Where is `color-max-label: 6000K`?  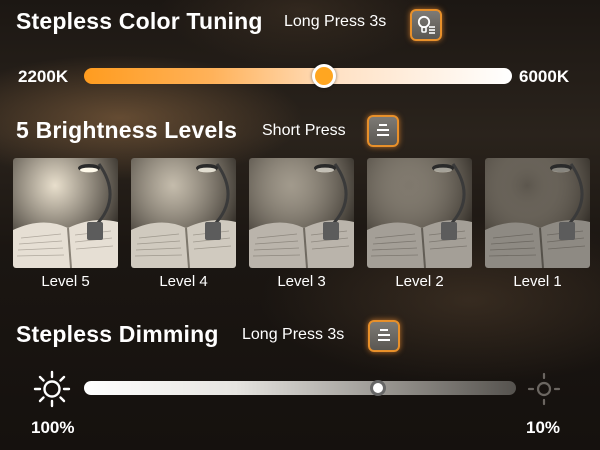 color-max-label: 6000K is located at coordinates (544, 76).